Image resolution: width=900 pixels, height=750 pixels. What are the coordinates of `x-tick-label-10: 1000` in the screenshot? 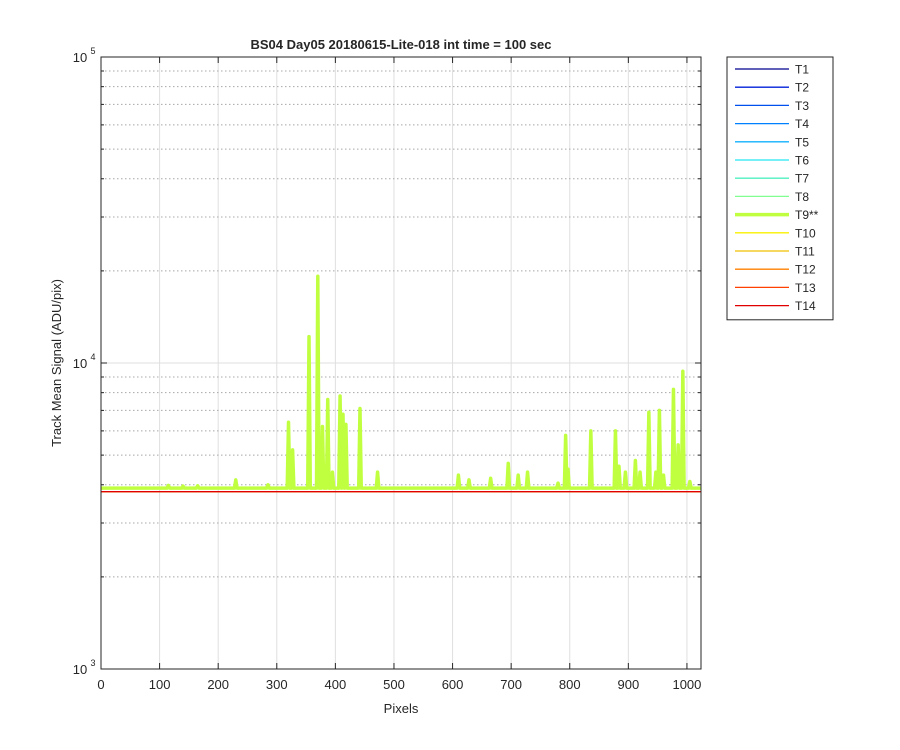 It's located at (686, 684).